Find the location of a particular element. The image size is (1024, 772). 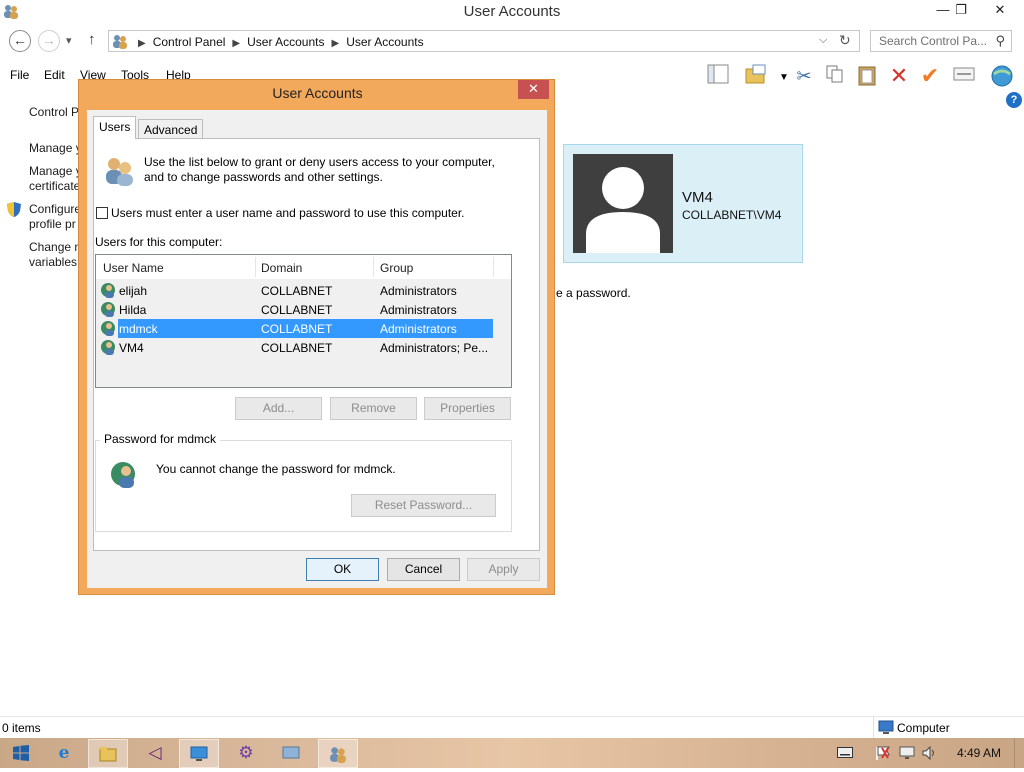

column-header-username: User Name is located at coordinates (133, 268).